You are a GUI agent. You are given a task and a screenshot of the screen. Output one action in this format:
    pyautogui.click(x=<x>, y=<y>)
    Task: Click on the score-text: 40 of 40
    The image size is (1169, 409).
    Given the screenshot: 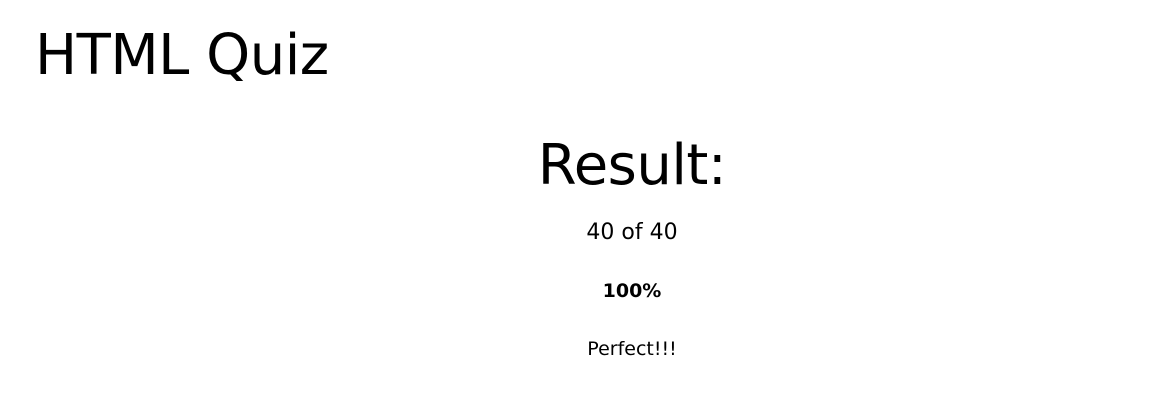 What is the action you would take?
    pyautogui.click(x=632, y=232)
    